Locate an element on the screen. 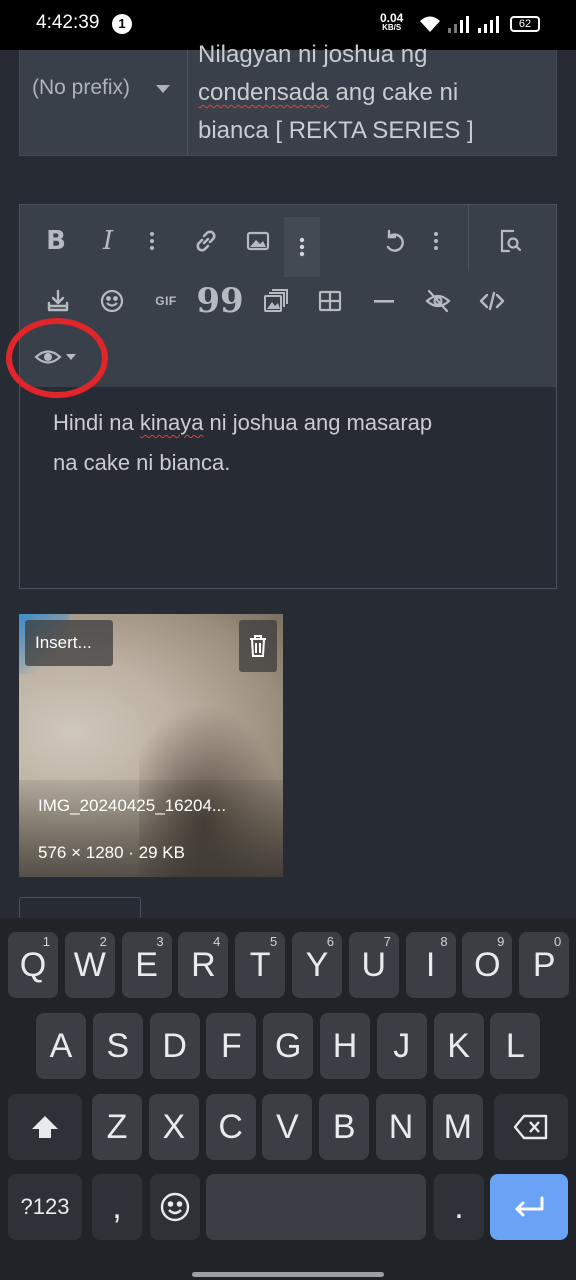 The width and height of the screenshot is (576, 1280). key-y: Y6 is located at coordinates (317, 965).